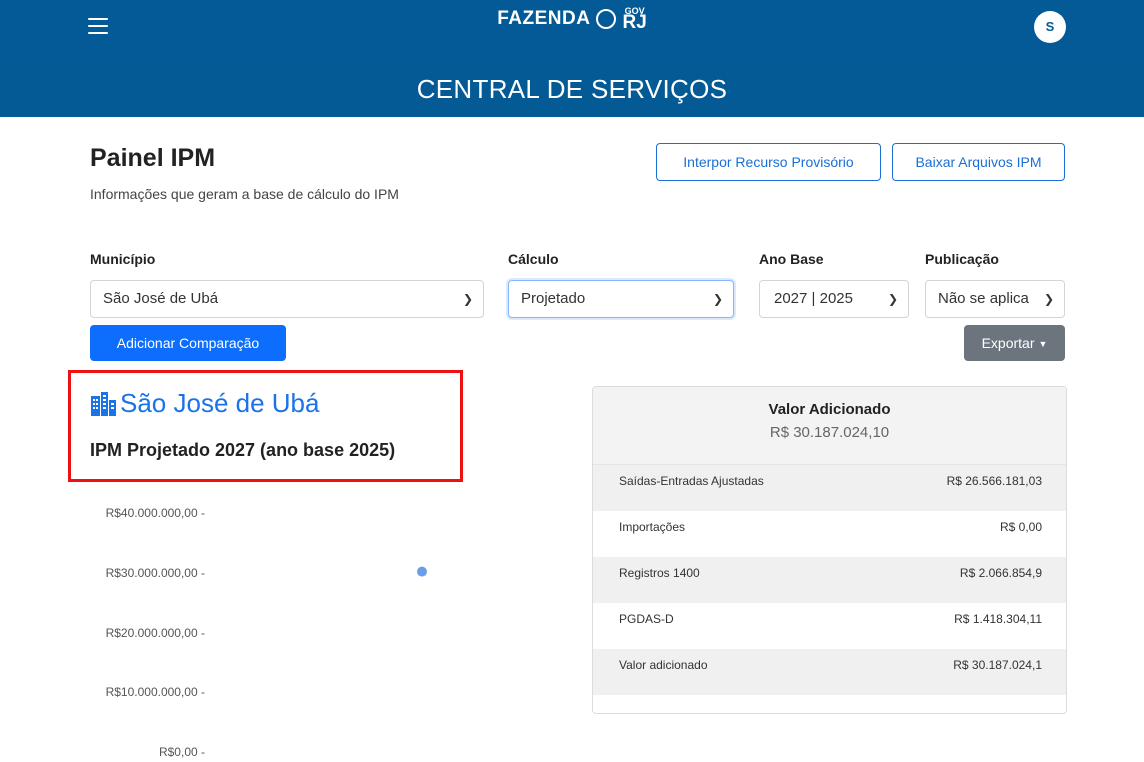 The height and width of the screenshot is (762, 1144). What do you see at coordinates (544, 19) in the screenshot?
I see `logo-brand-text: FAZENDA` at bounding box center [544, 19].